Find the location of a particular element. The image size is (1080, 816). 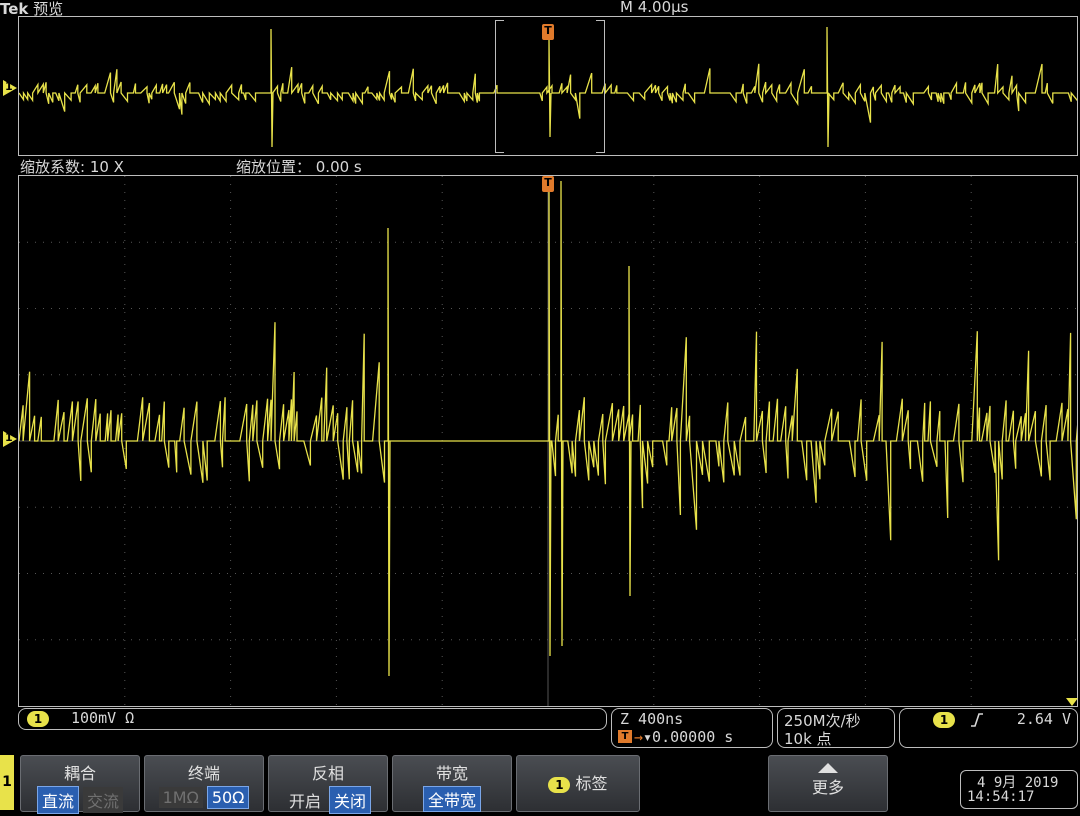

datetime-display: 4 9月 2019 14:54:17 is located at coordinates (1019, 789).